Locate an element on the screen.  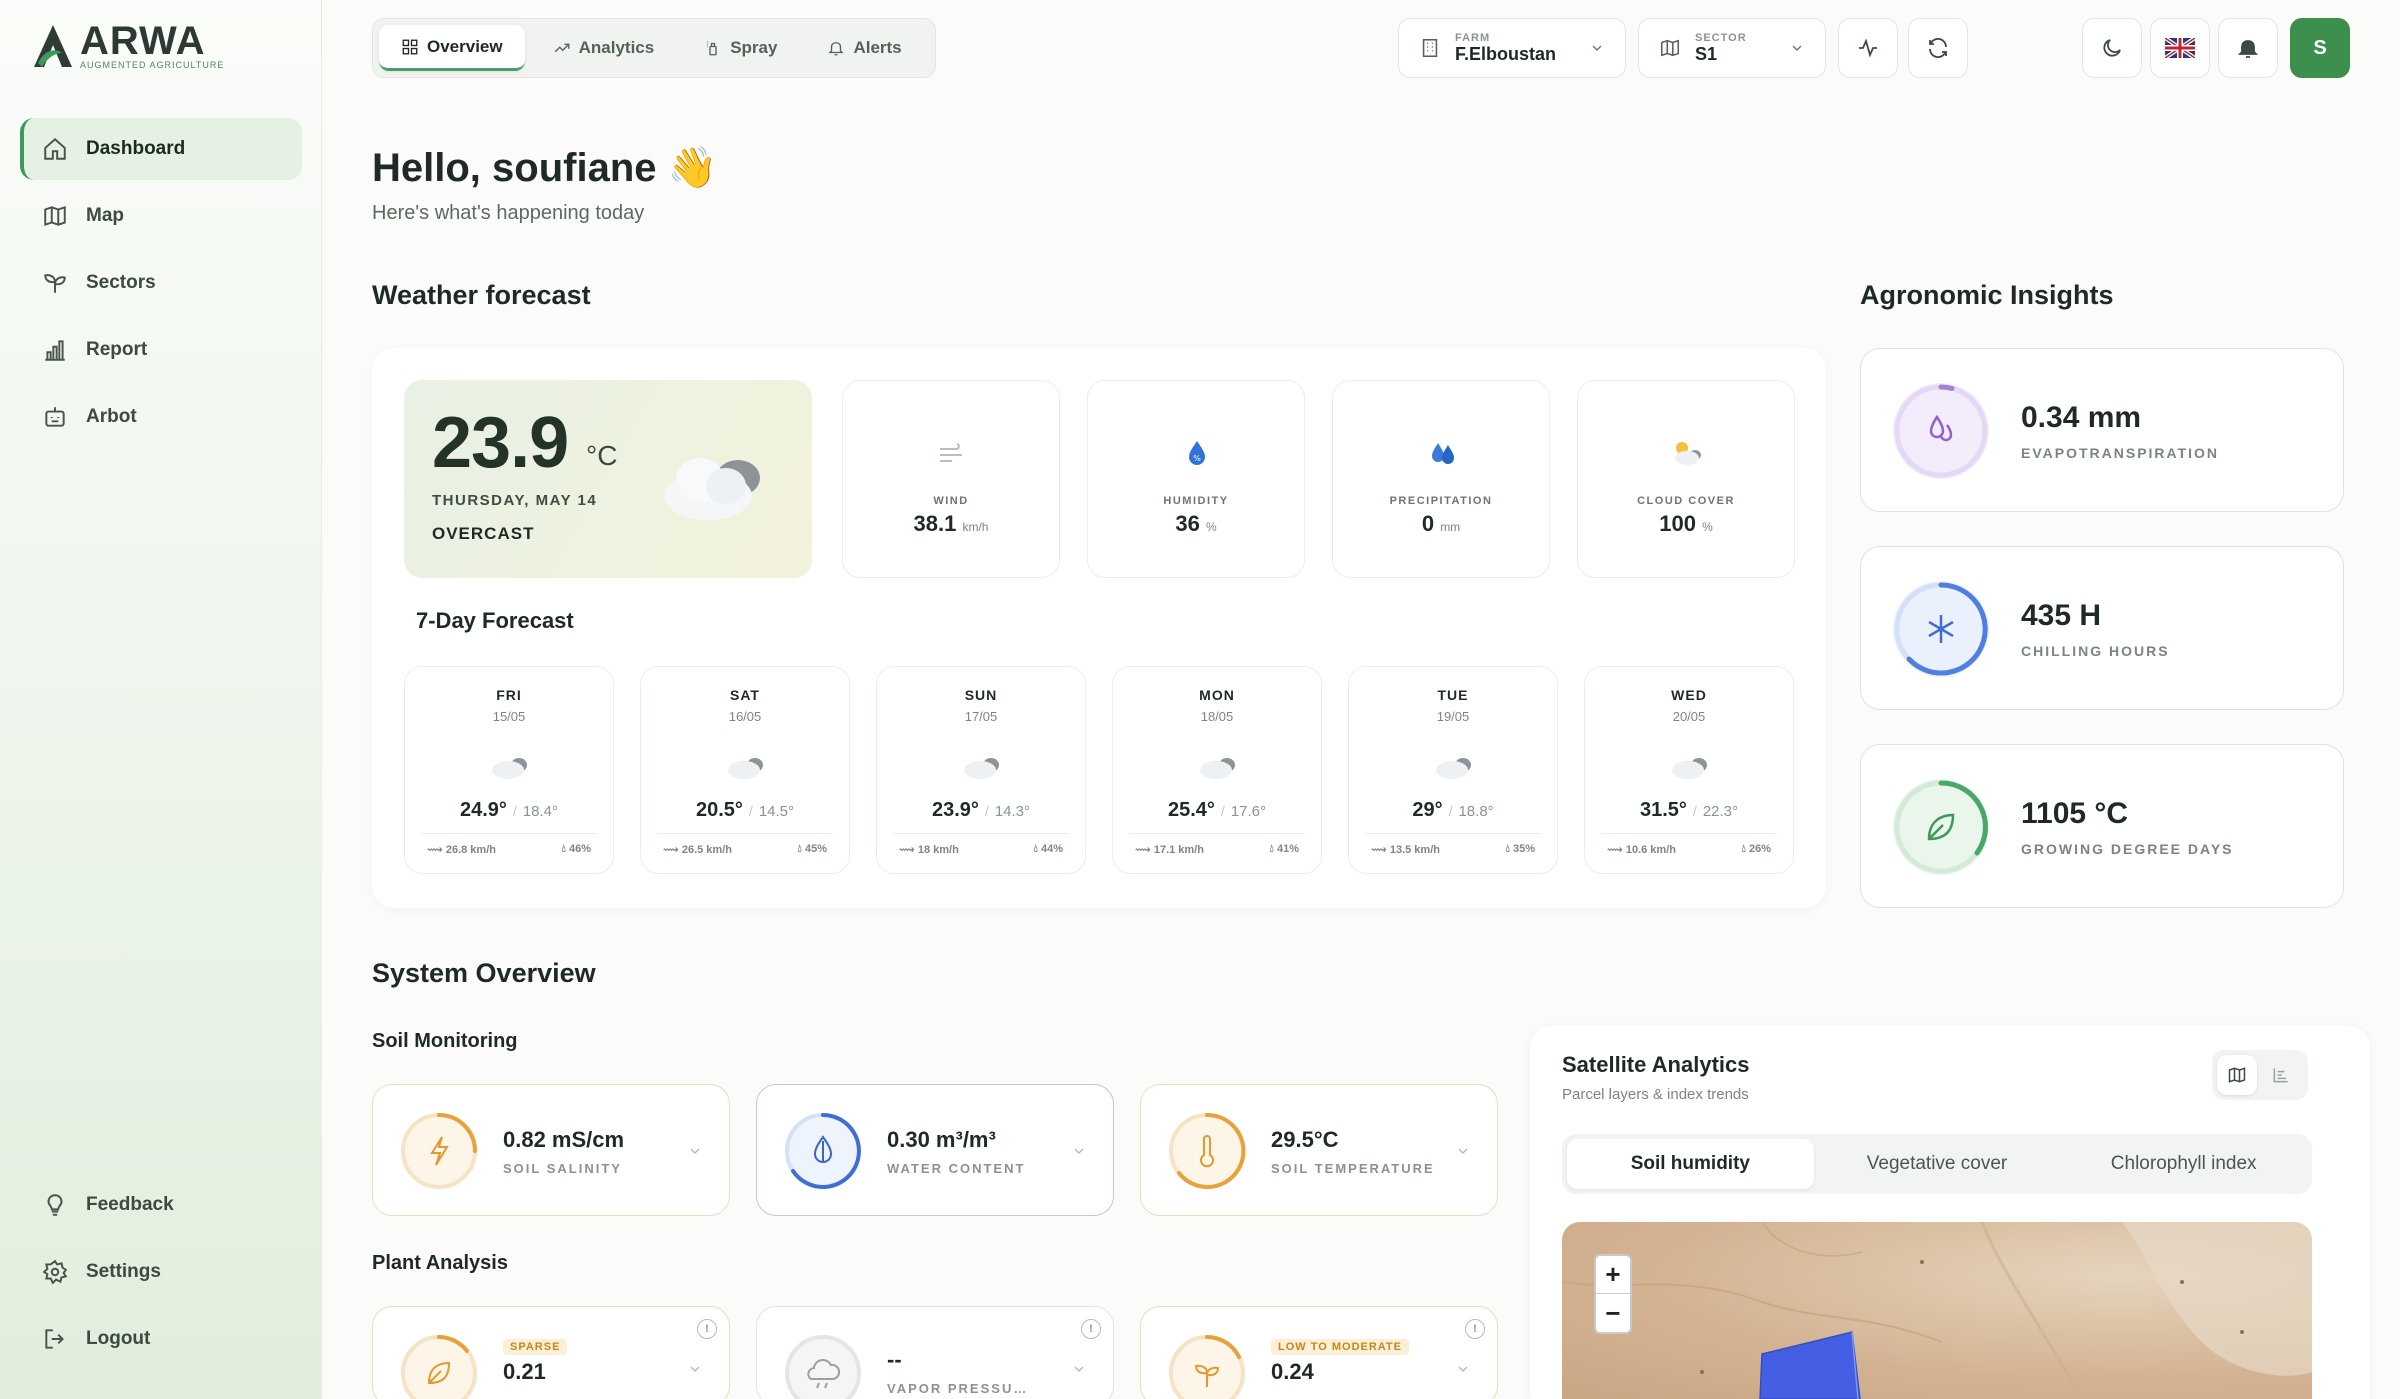
forecast-humidity-value: 44% is located at coordinates (1051, 849).